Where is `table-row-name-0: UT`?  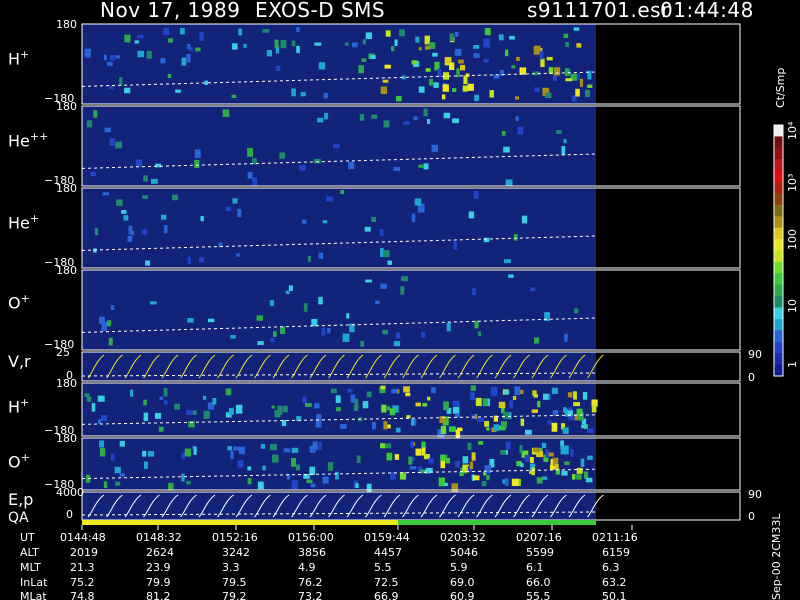
table-row-name-0: UT is located at coordinates (27, 537).